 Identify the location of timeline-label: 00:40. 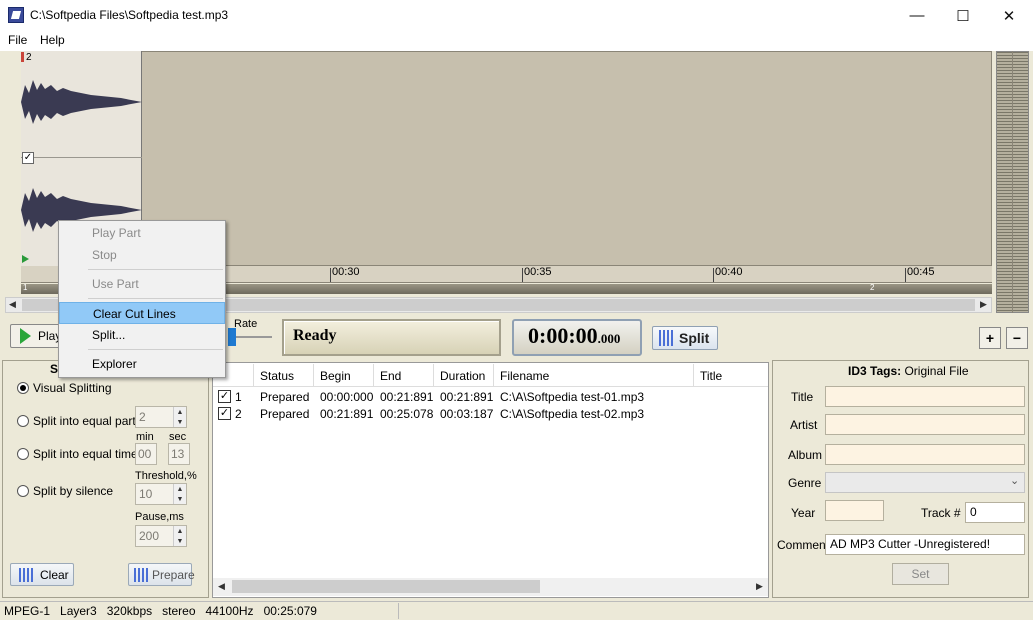
(729, 272).